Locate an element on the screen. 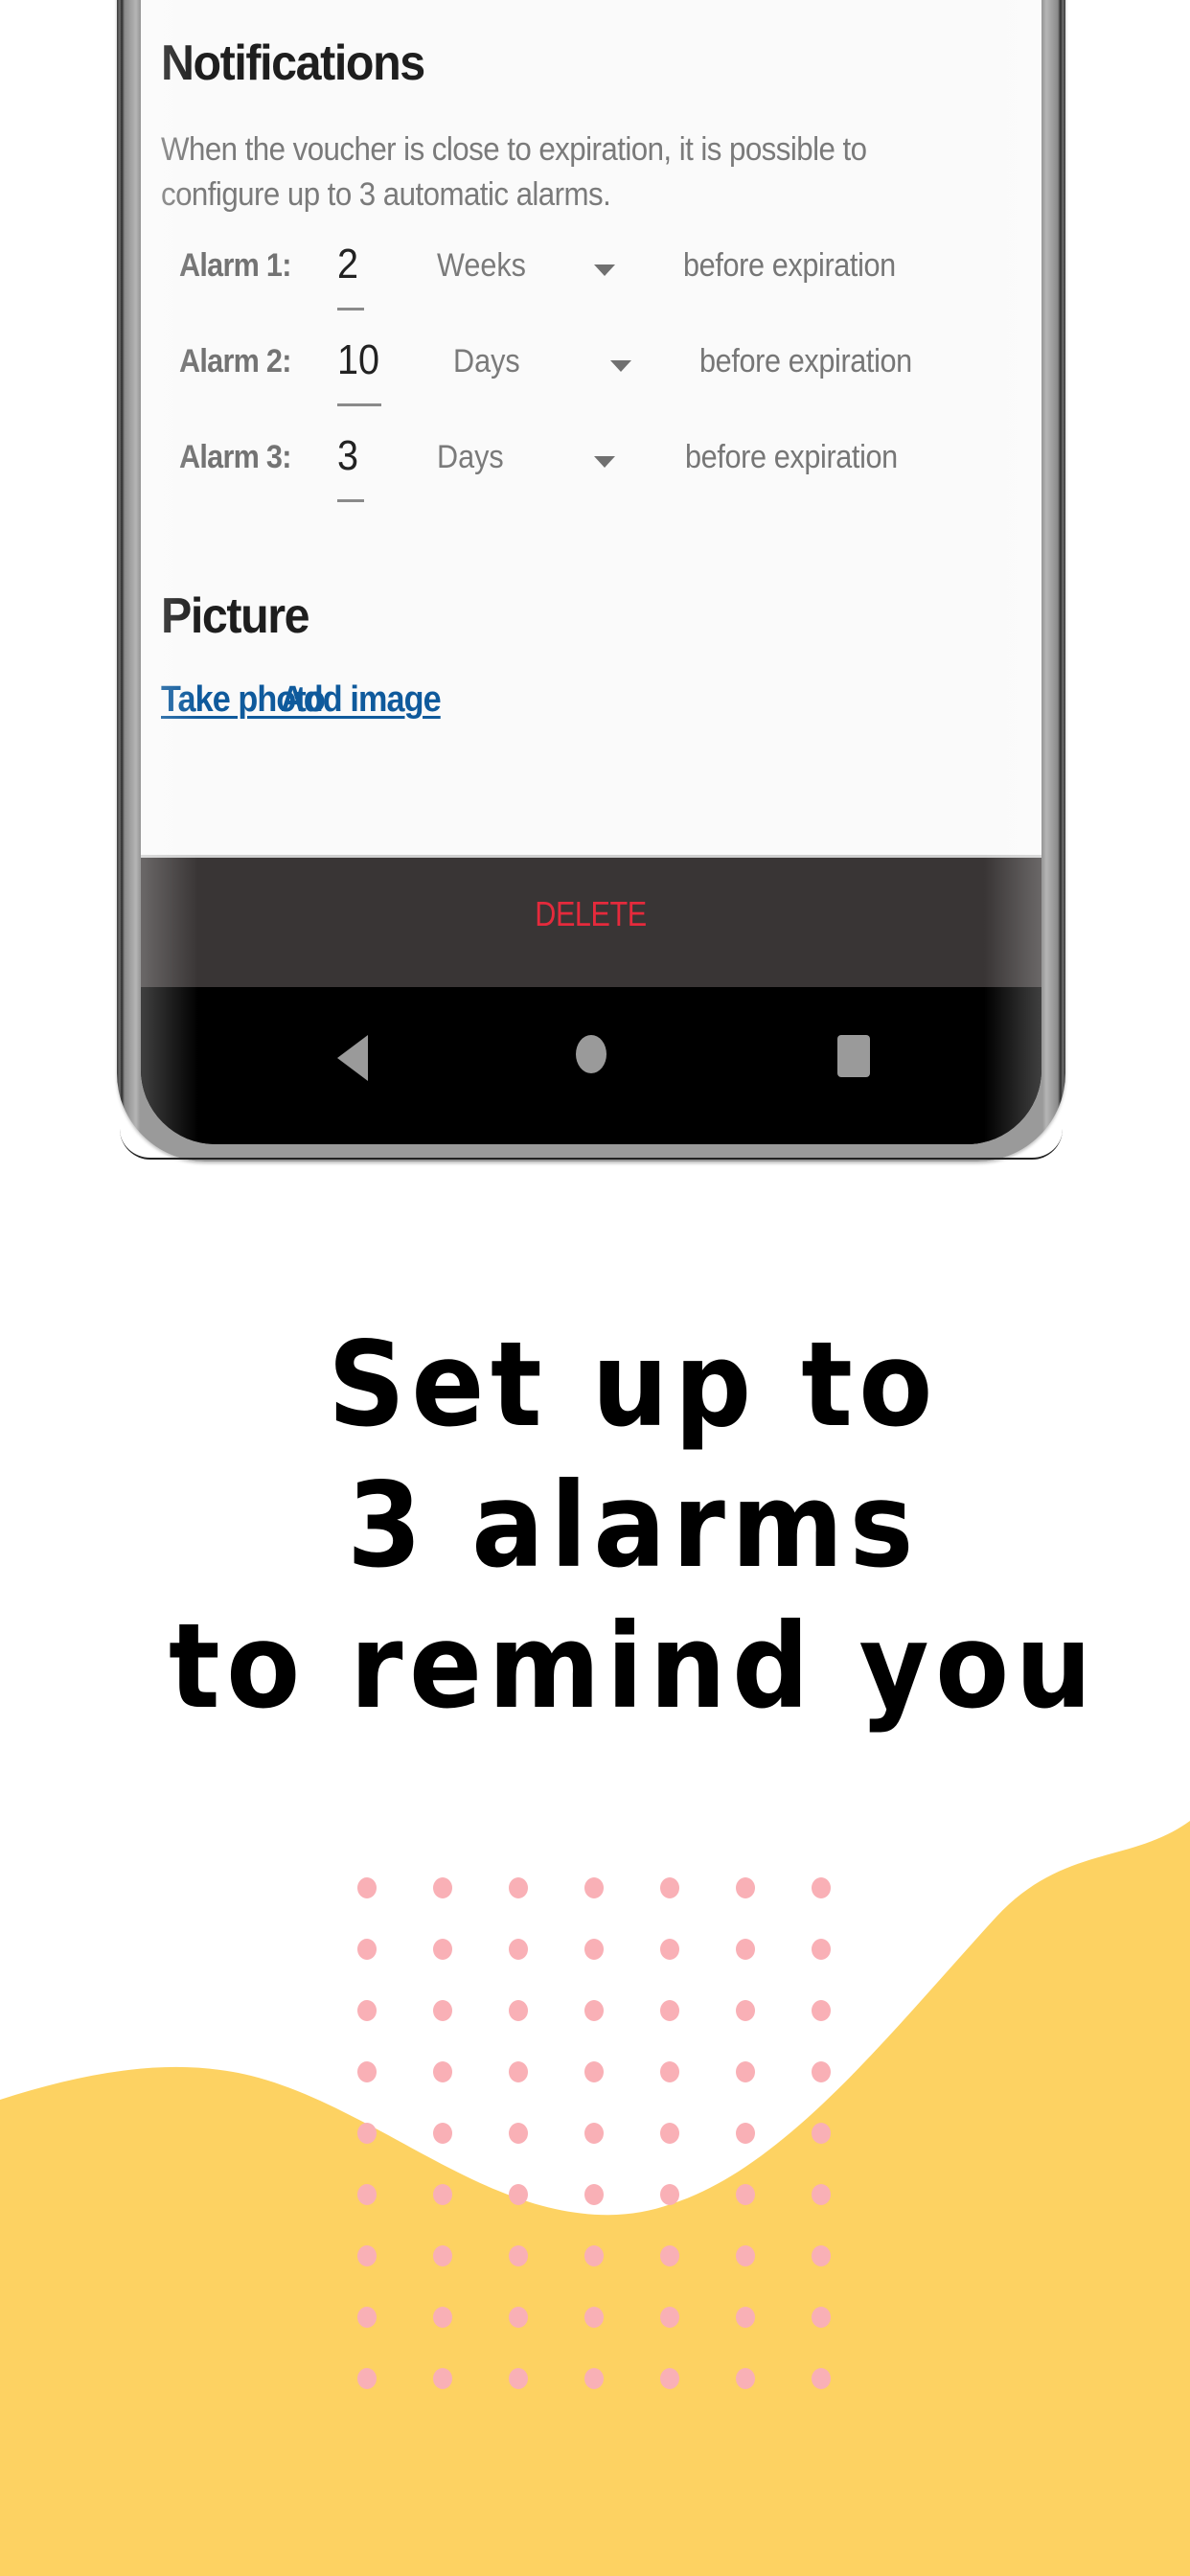  notifications-heading: Notifications is located at coordinates (293, 63).